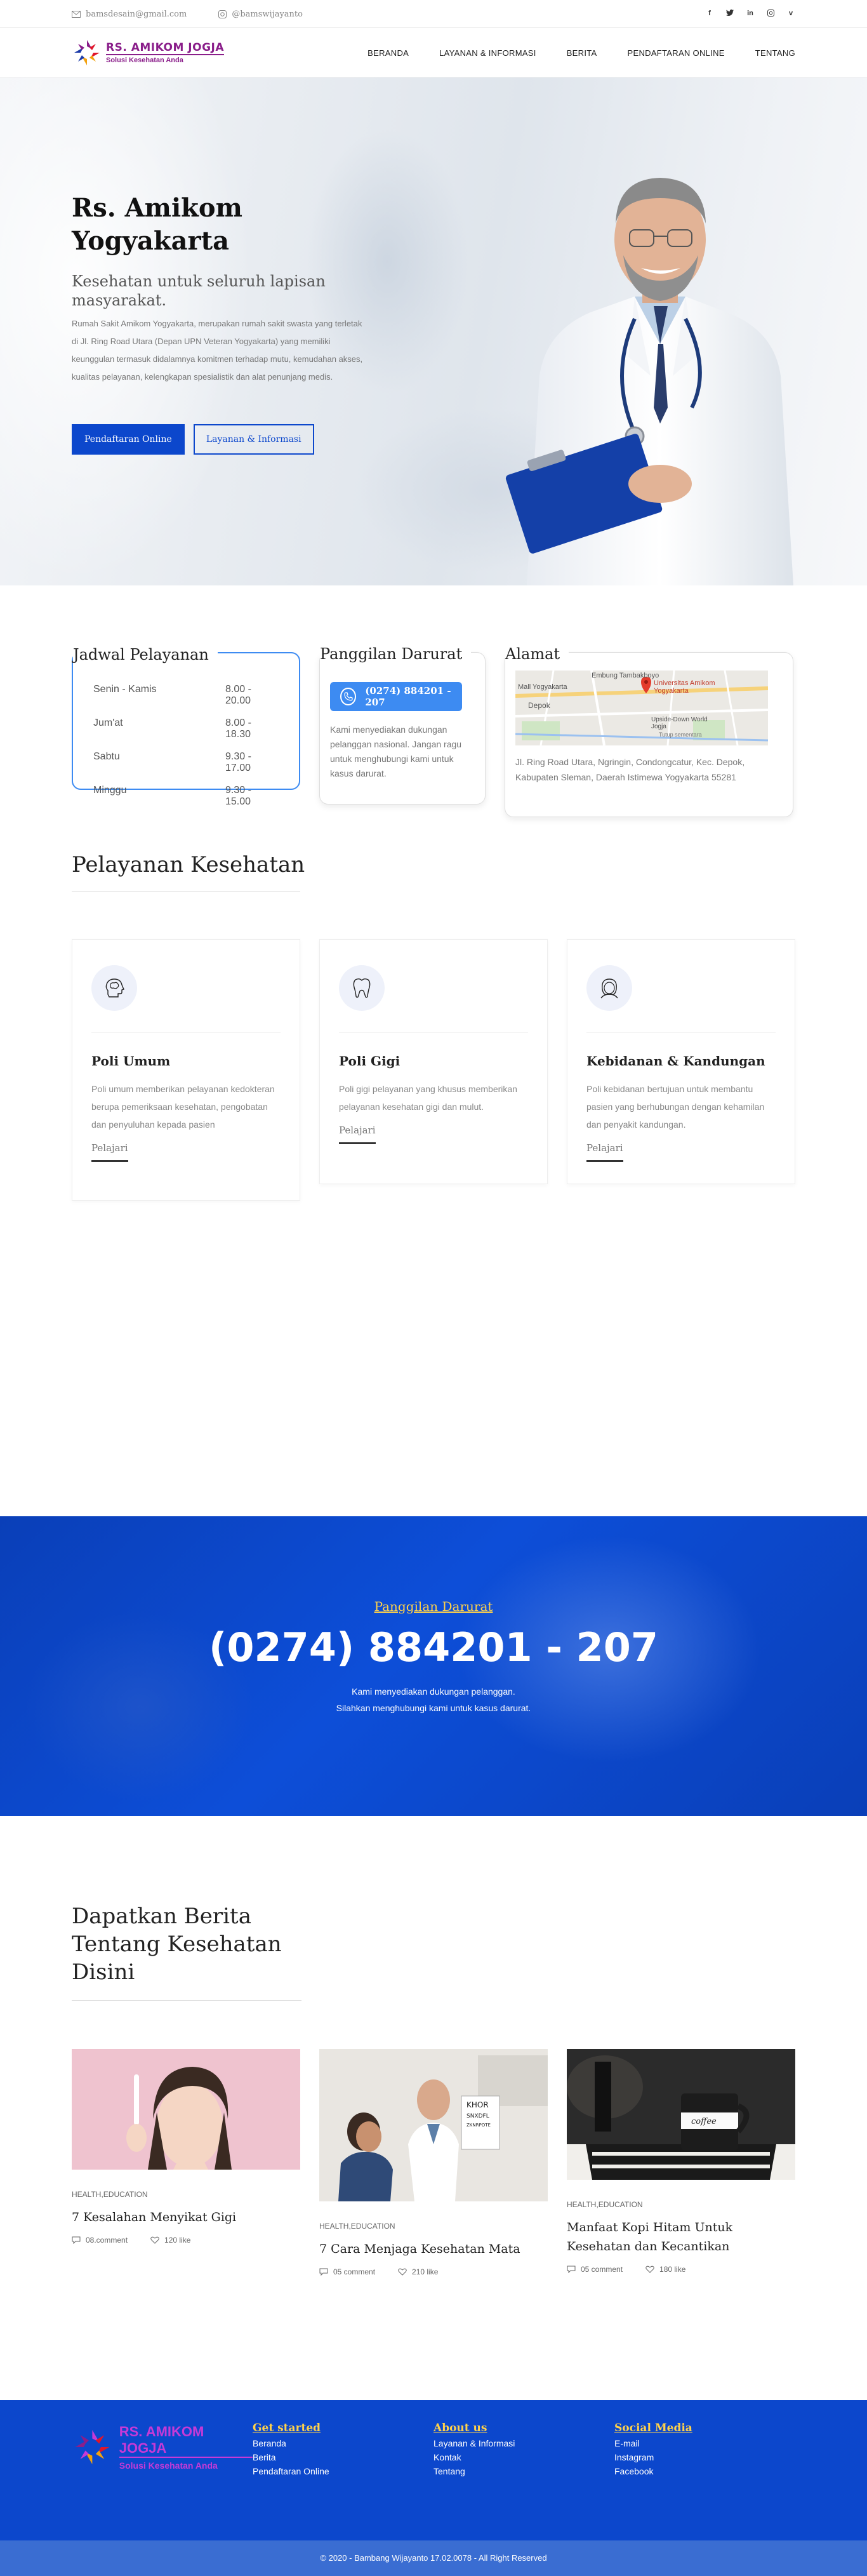  What do you see at coordinates (433, 1565) in the screenshot?
I see `banner-kicker: Panggilan Darurat` at bounding box center [433, 1565].